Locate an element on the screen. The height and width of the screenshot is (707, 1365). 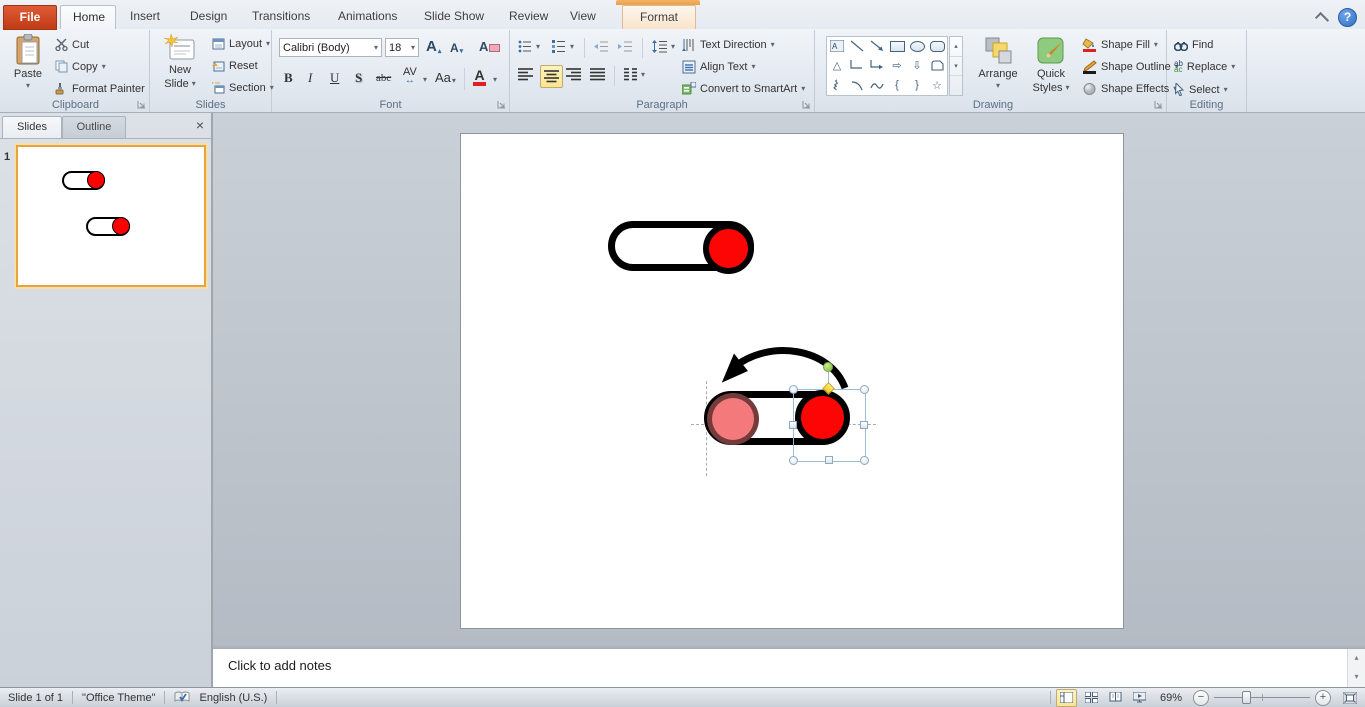
minimize-ribbon-icon is located at coordinates (1322, 19).